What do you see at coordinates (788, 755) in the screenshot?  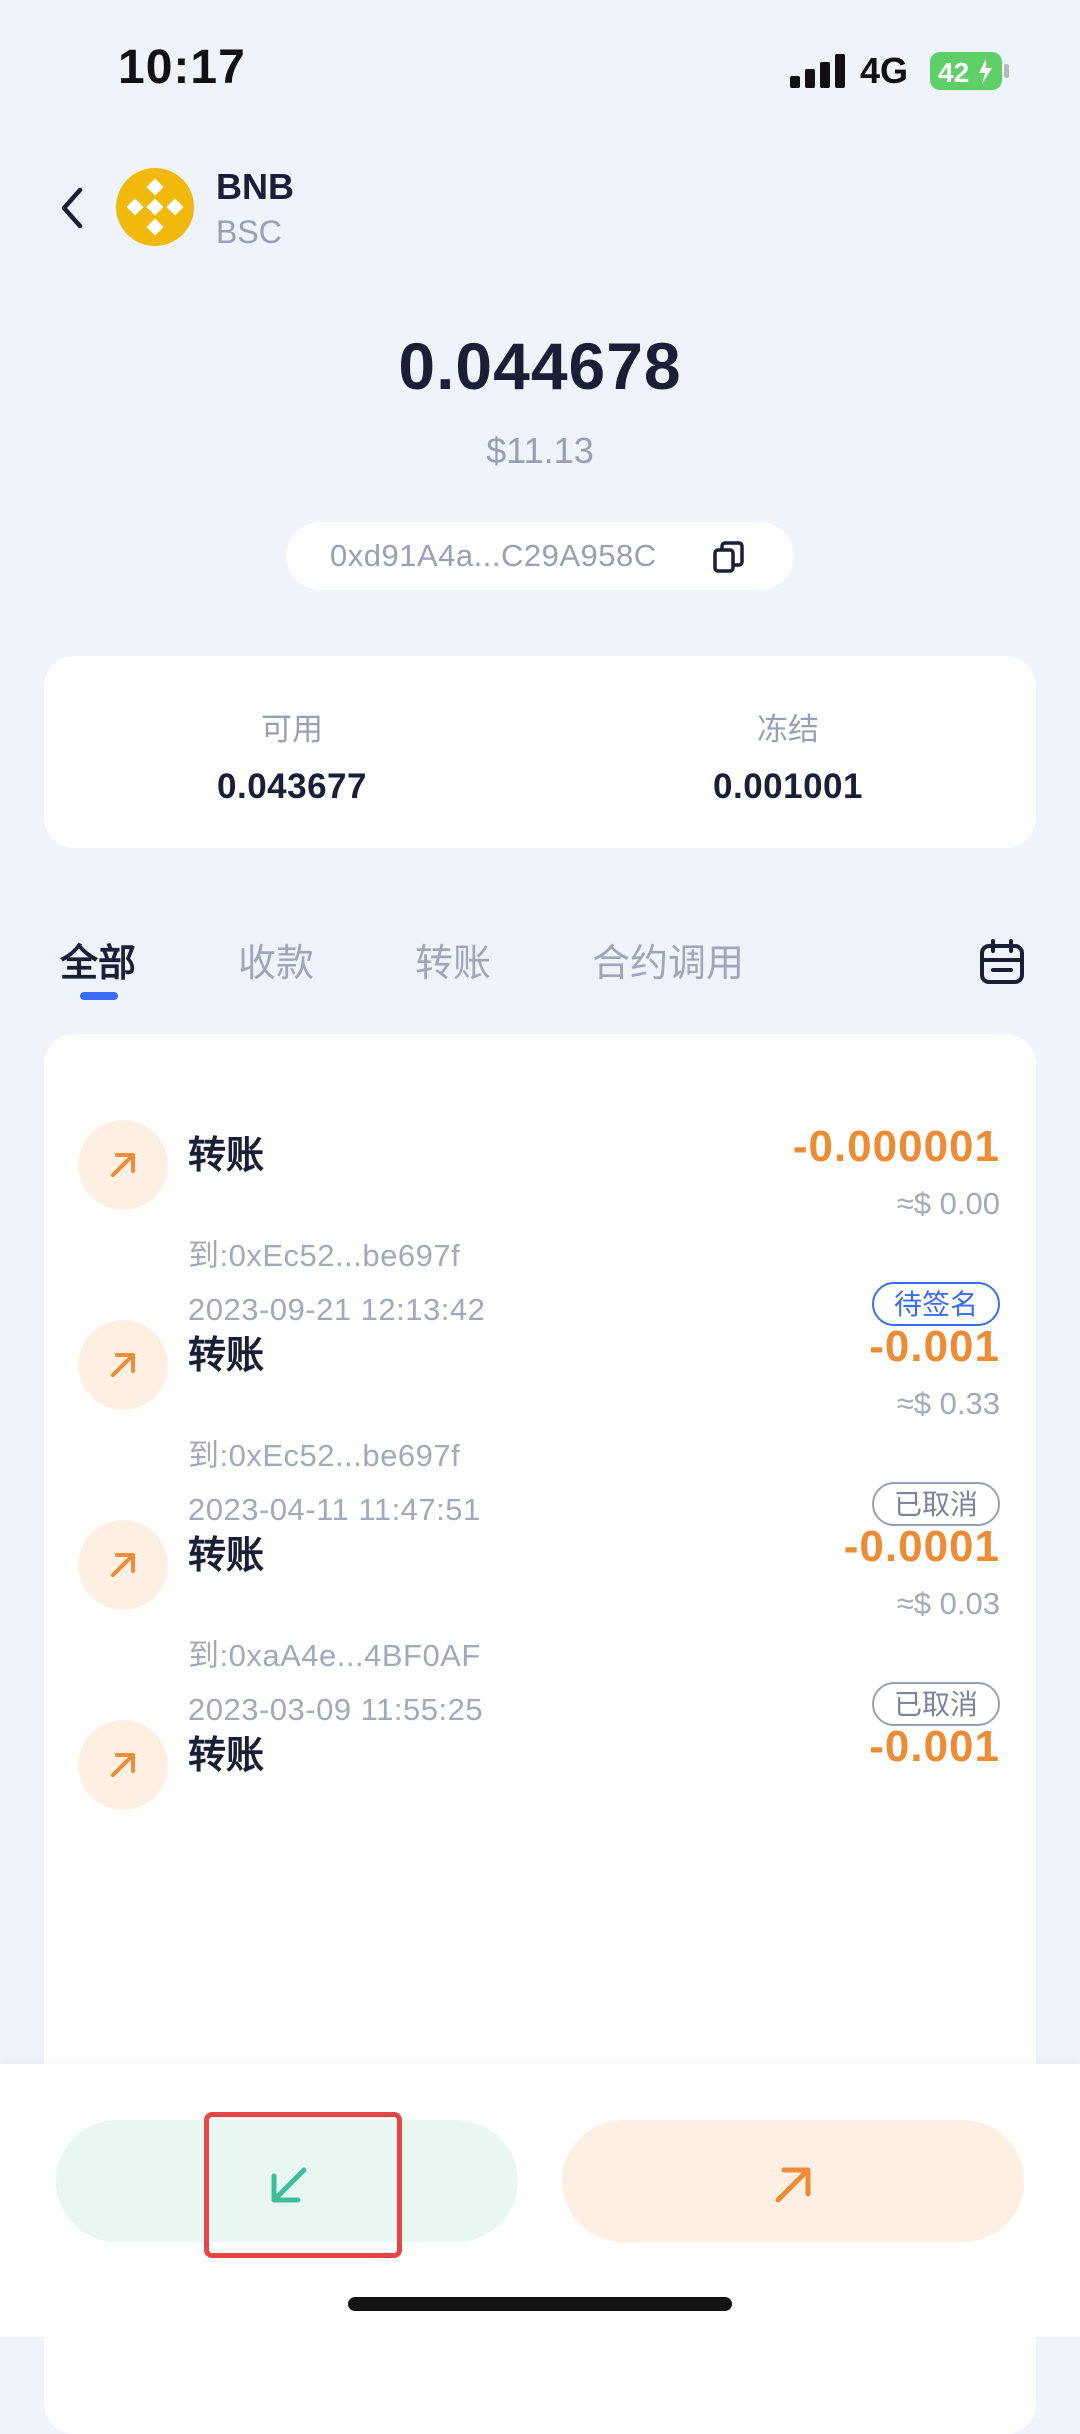 I see `frozen-balance: 冻结 0.001001` at bounding box center [788, 755].